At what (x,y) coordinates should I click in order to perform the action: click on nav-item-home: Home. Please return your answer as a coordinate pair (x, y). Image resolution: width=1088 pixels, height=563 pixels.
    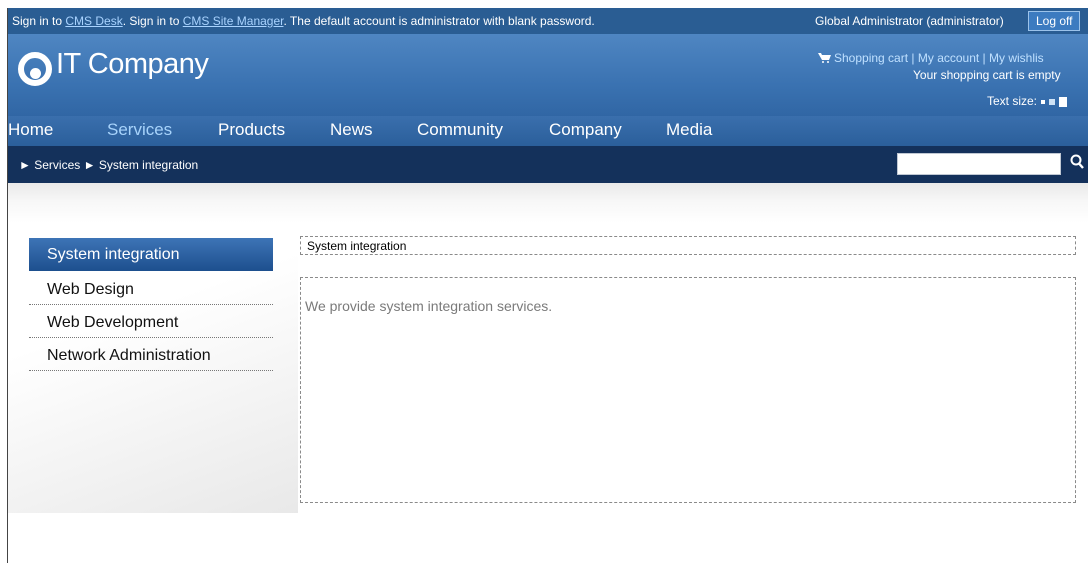
    Looking at the image, I should click on (30, 130).